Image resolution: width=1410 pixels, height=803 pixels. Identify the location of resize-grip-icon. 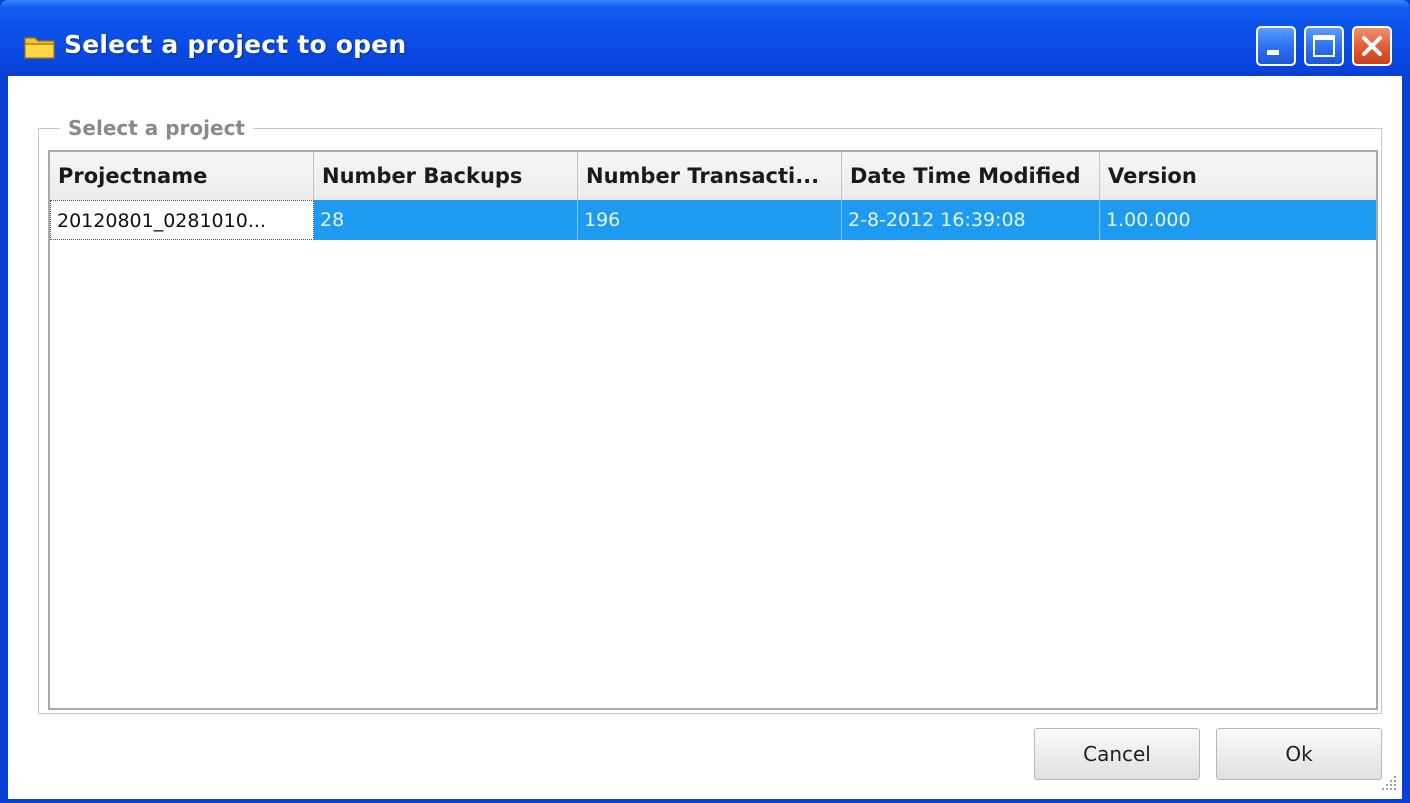
(1389, 783).